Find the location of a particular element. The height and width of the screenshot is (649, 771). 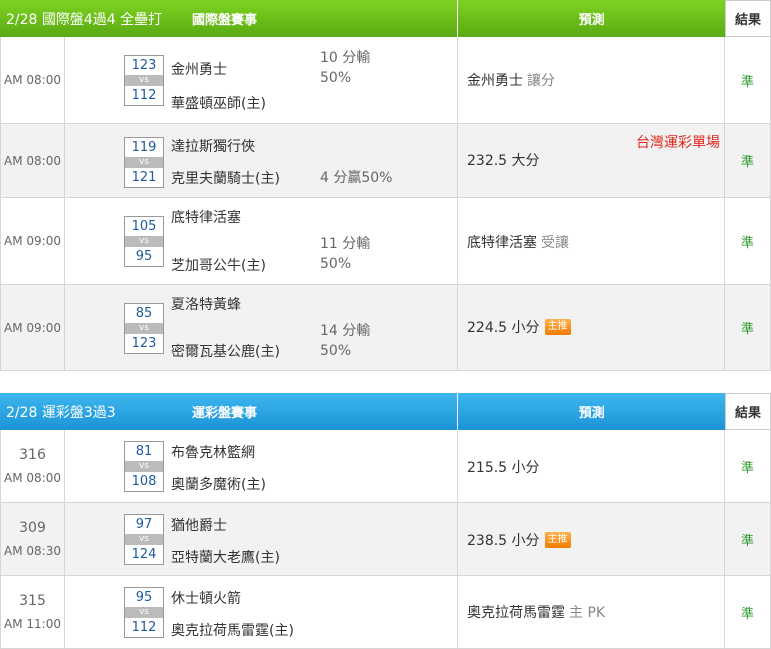

intl-date-title: 2/28 國際盤4過4 全壘打 is located at coordinates (84, 19).